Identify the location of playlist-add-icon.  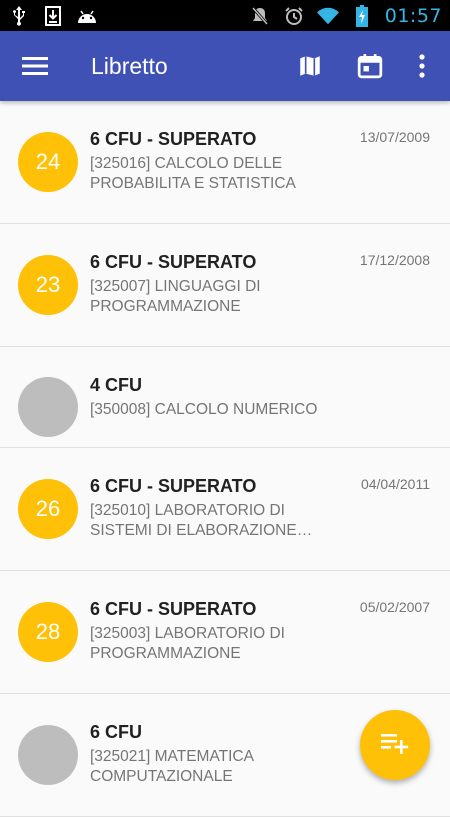
(395, 745).